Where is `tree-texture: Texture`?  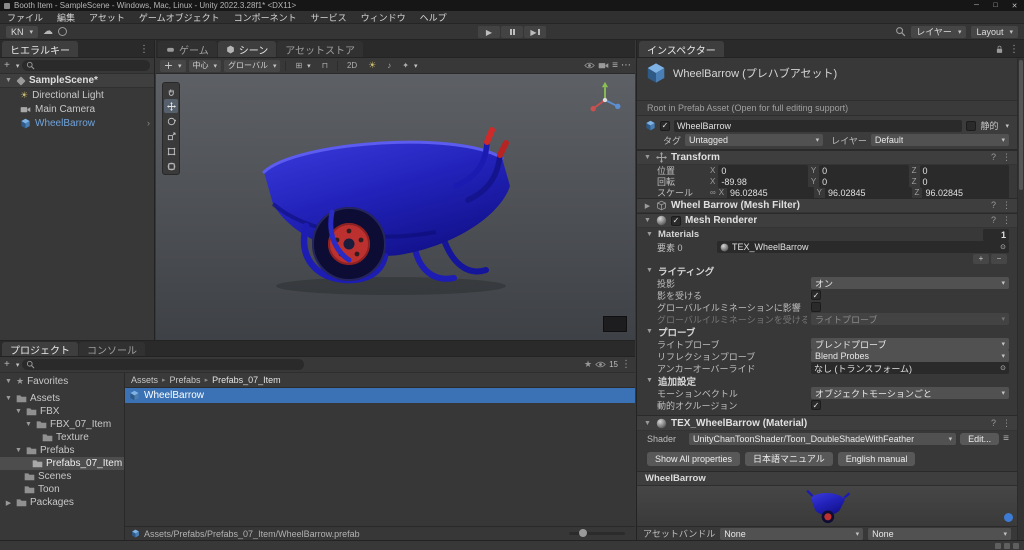 tree-texture: Texture is located at coordinates (62, 437).